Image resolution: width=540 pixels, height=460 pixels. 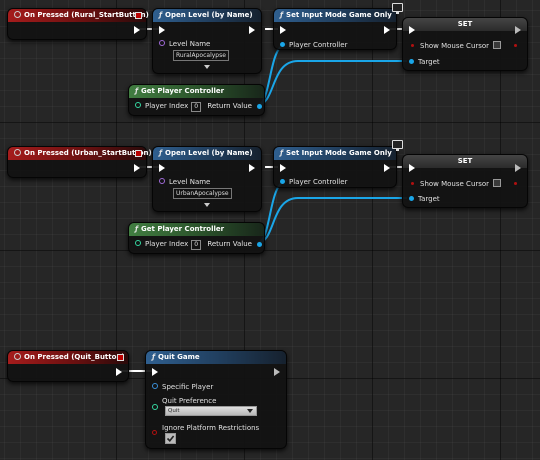 What do you see at coordinates (78, 15) in the screenshot?
I see `event-header: On Pressed (Rural_StartButton)` at bounding box center [78, 15].